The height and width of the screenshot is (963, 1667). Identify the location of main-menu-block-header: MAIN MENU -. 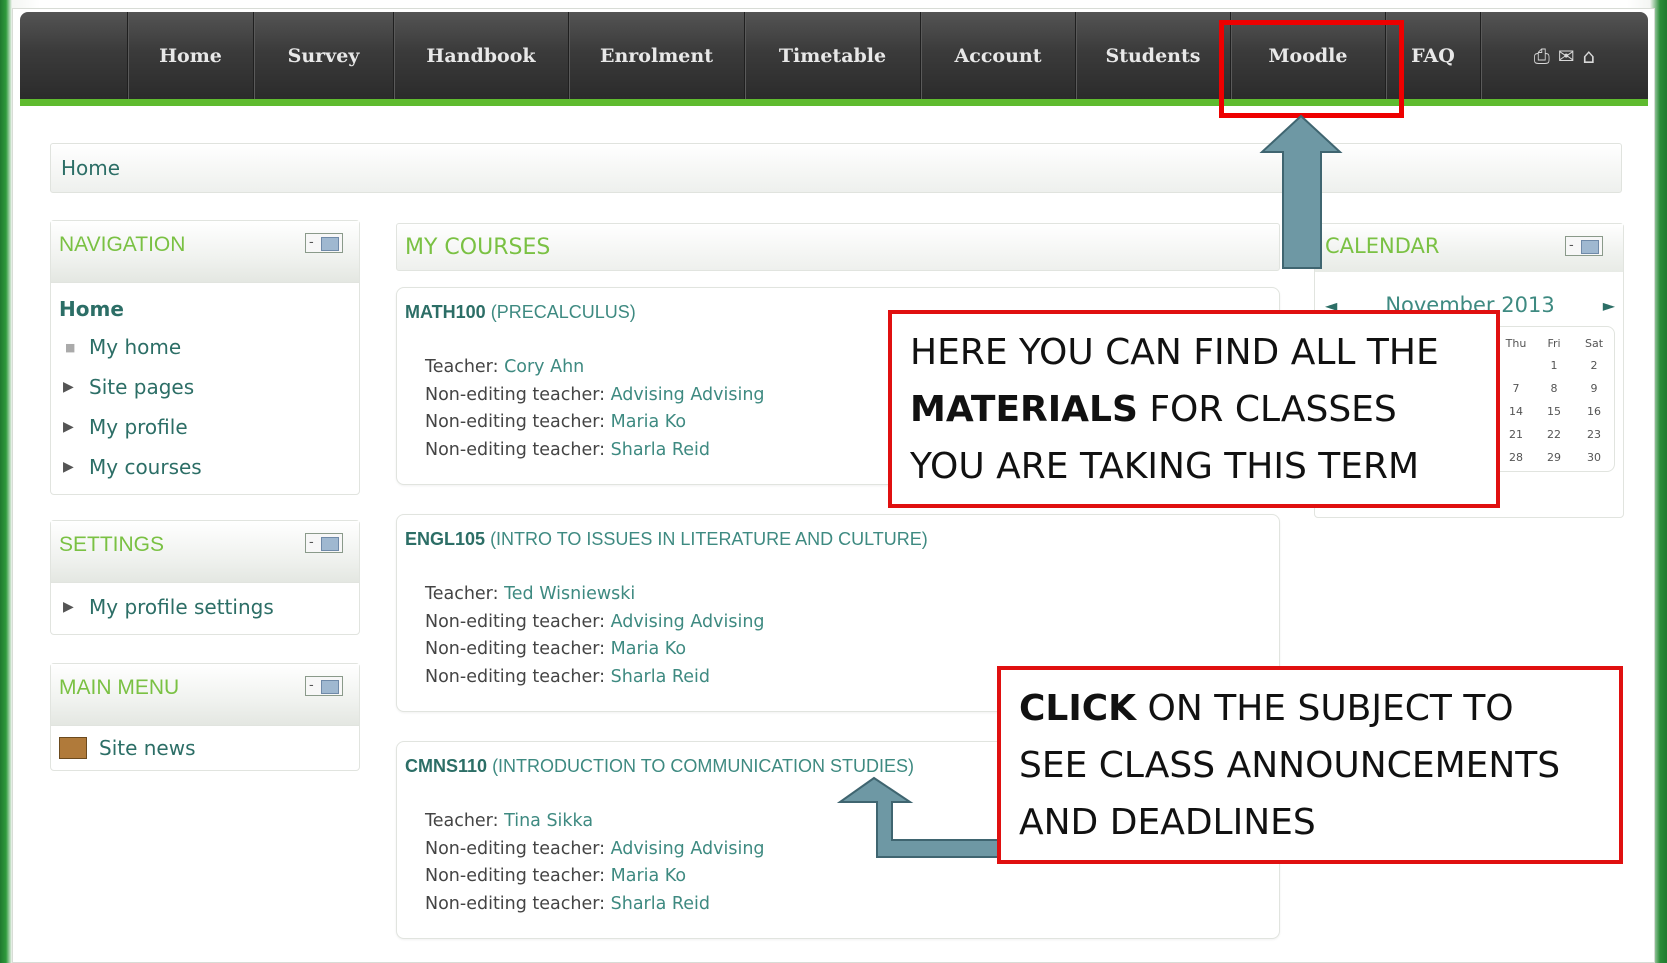
(205, 695).